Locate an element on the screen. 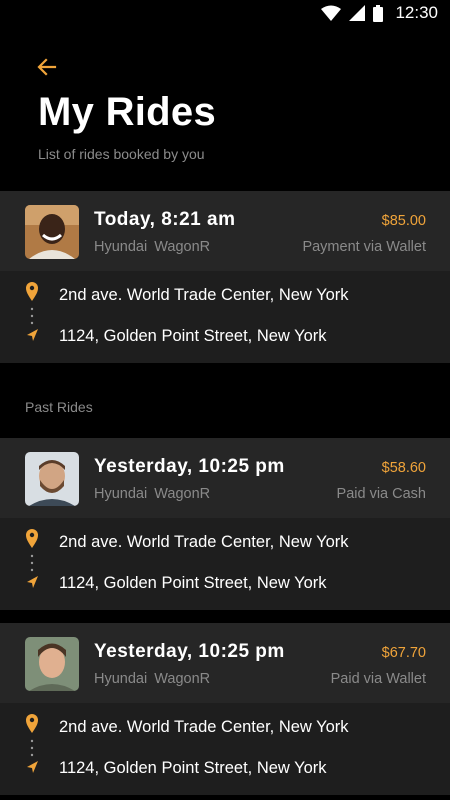  ride-price: $85.00 is located at coordinates (403, 221).